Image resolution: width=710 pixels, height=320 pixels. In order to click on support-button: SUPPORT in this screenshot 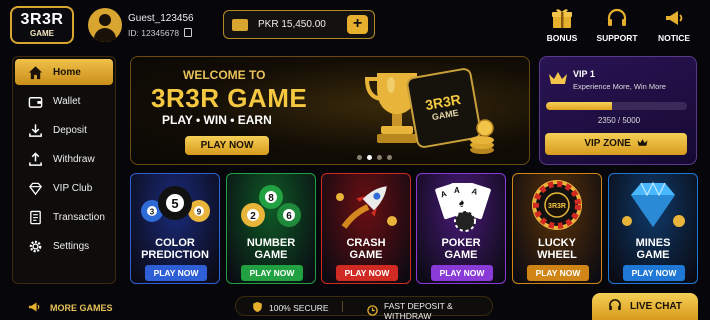, I will do `click(617, 24)`.